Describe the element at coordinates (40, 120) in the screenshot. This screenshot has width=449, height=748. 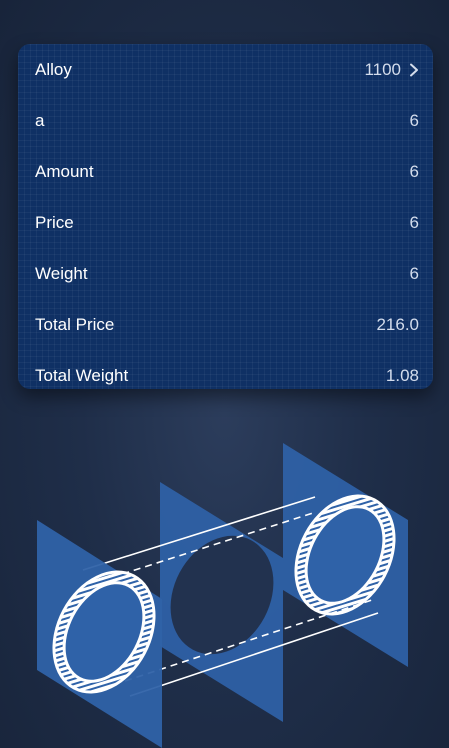
I see `a-label: a` at that location.